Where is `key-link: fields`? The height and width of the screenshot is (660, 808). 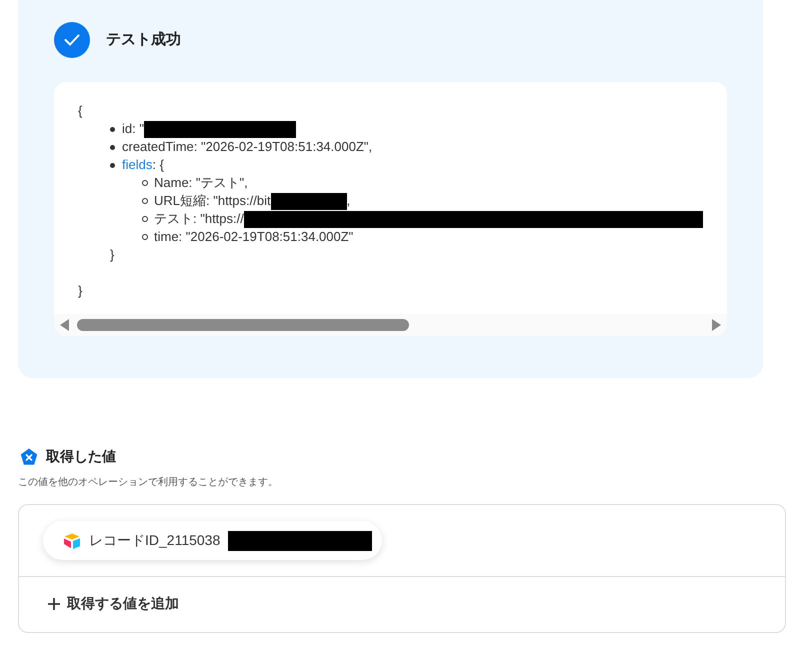 key-link: fields is located at coordinates (137, 165).